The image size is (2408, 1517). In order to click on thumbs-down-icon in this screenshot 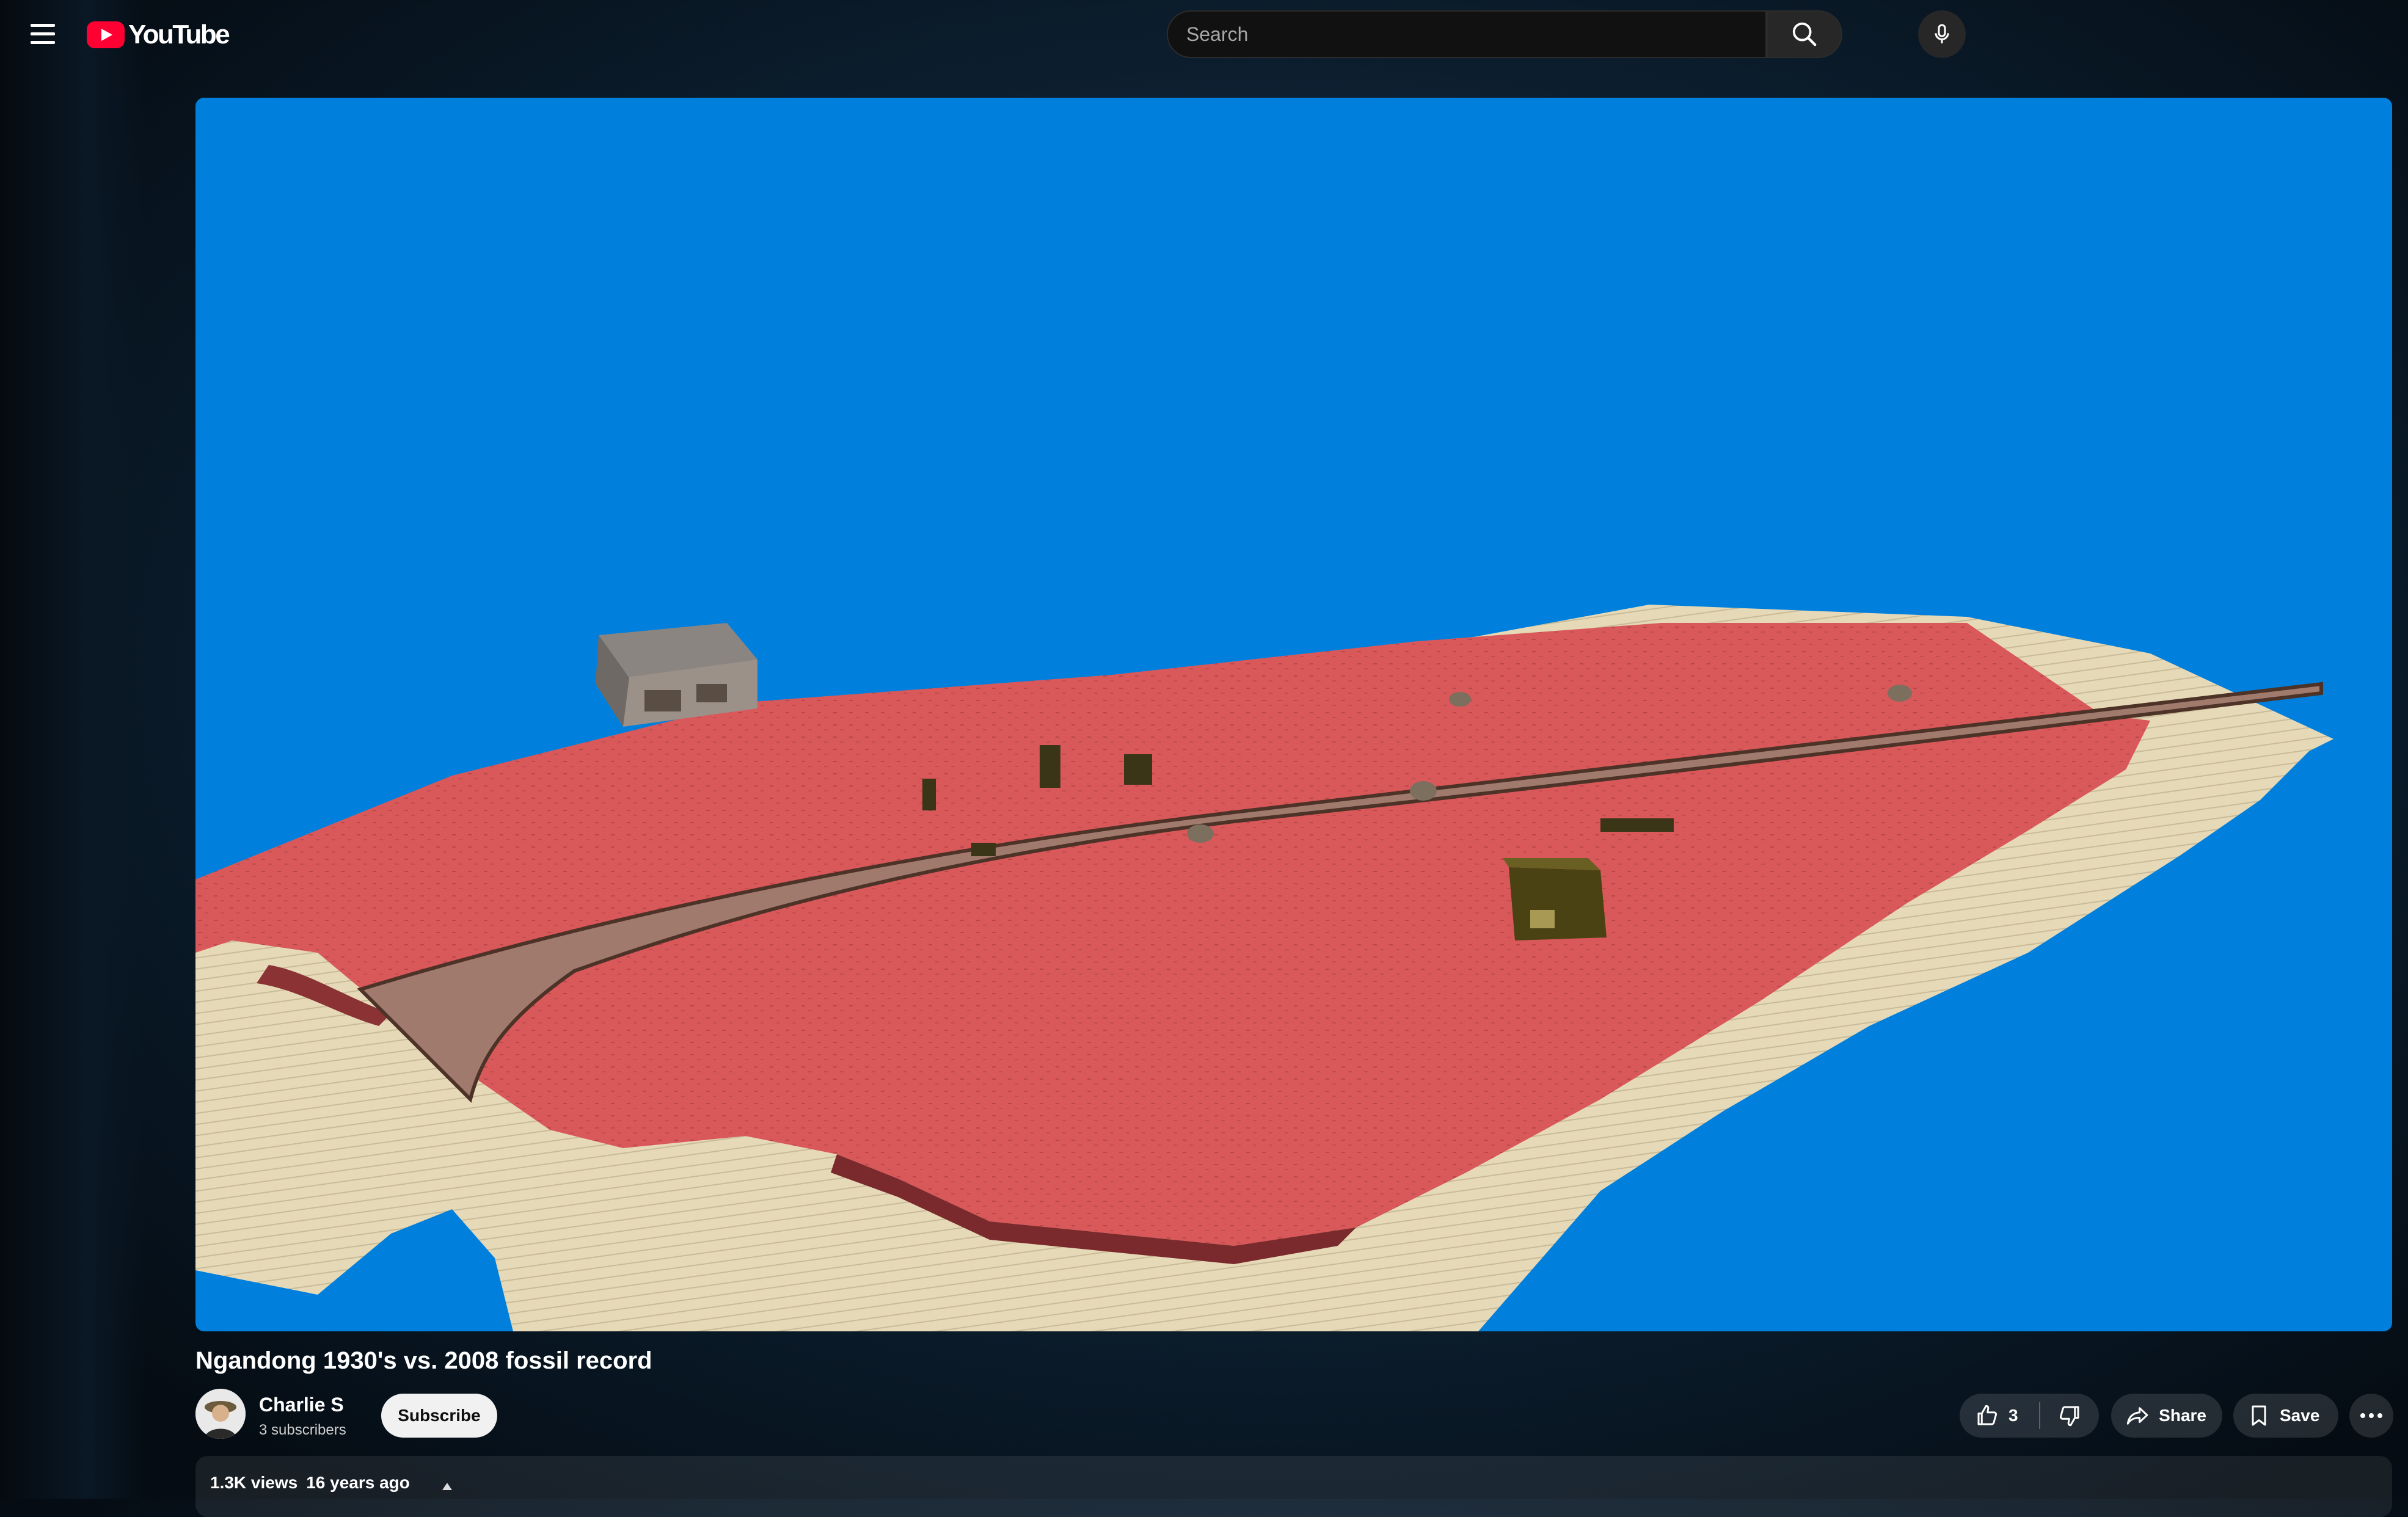, I will do `click(2069, 1417)`.